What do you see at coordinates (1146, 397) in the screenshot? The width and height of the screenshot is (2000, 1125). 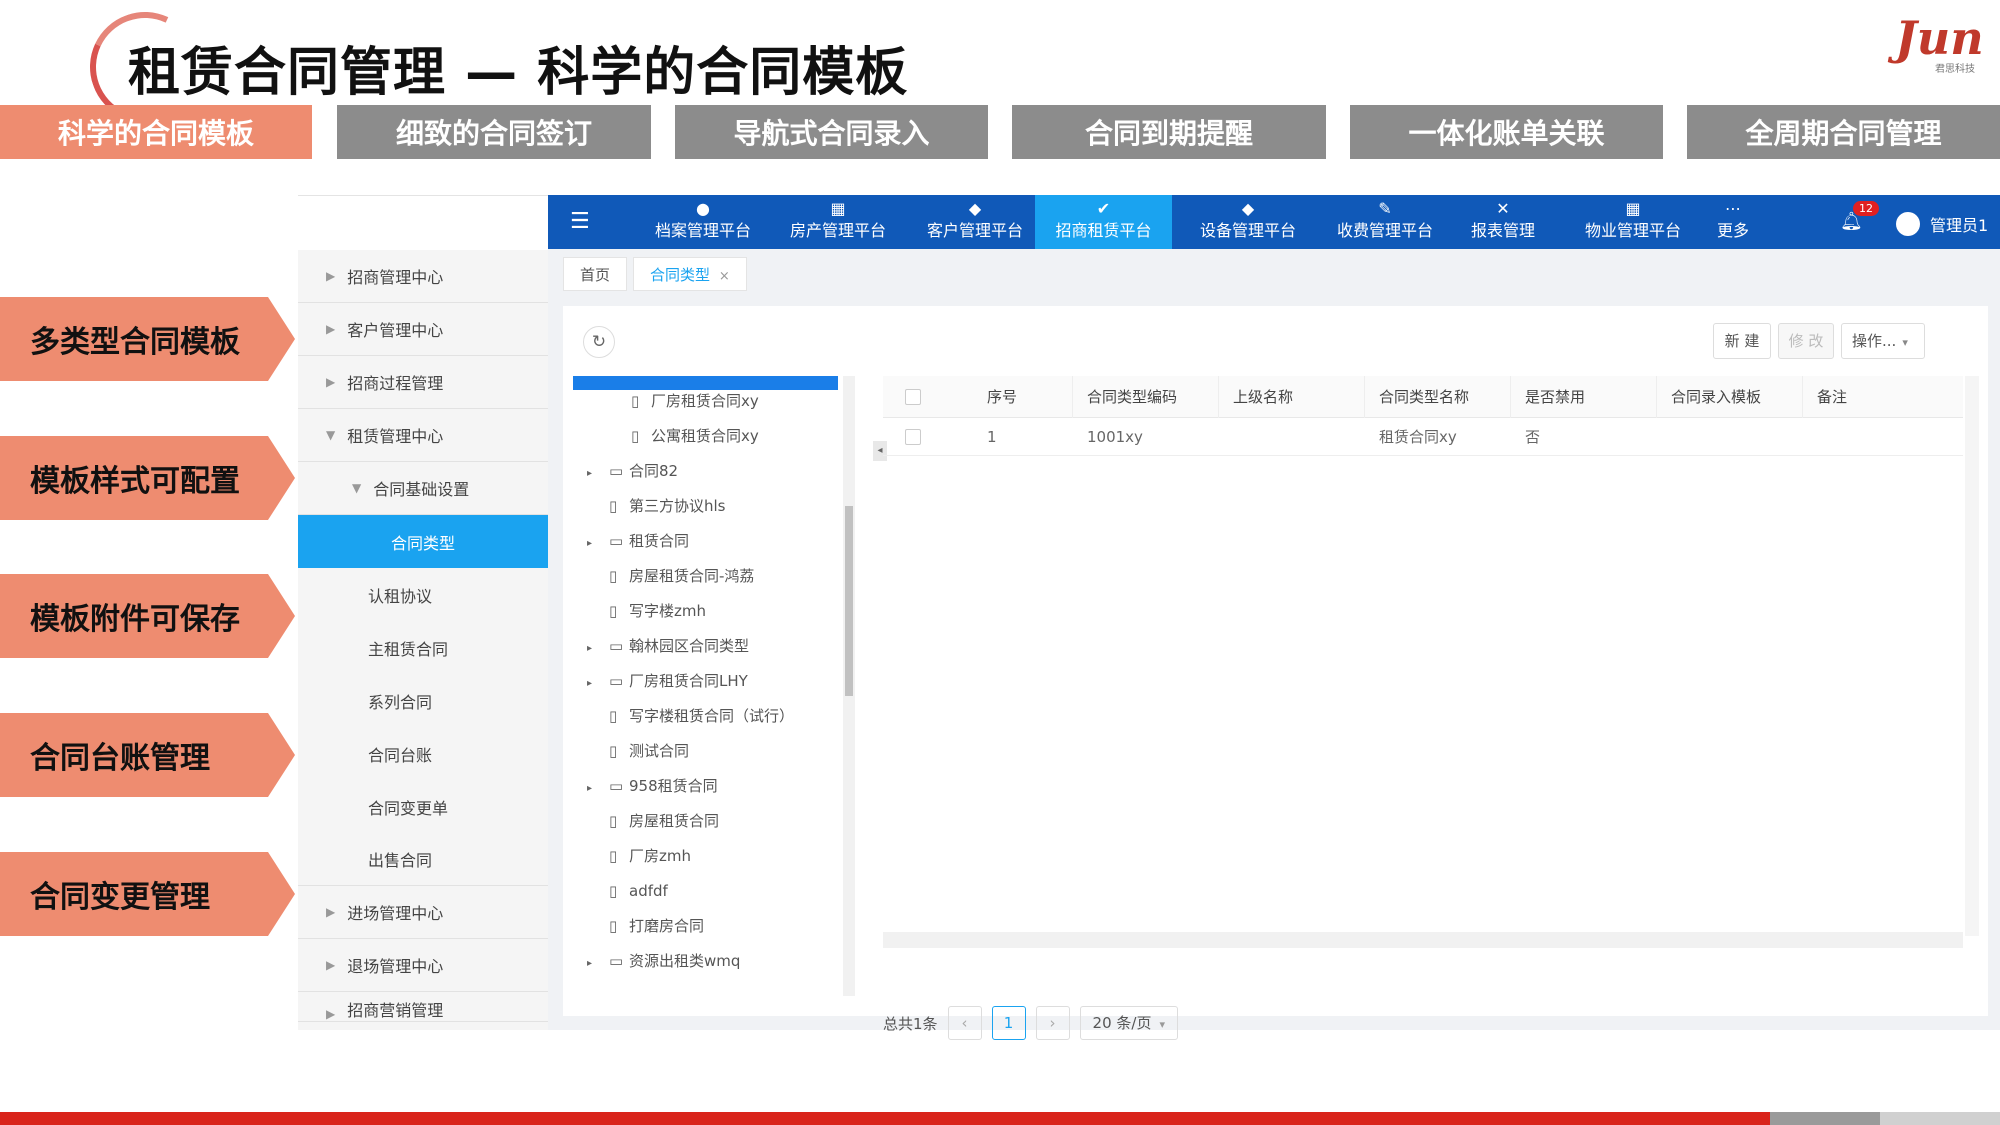 I see `column-header: 合同类型编码` at bounding box center [1146, 397].